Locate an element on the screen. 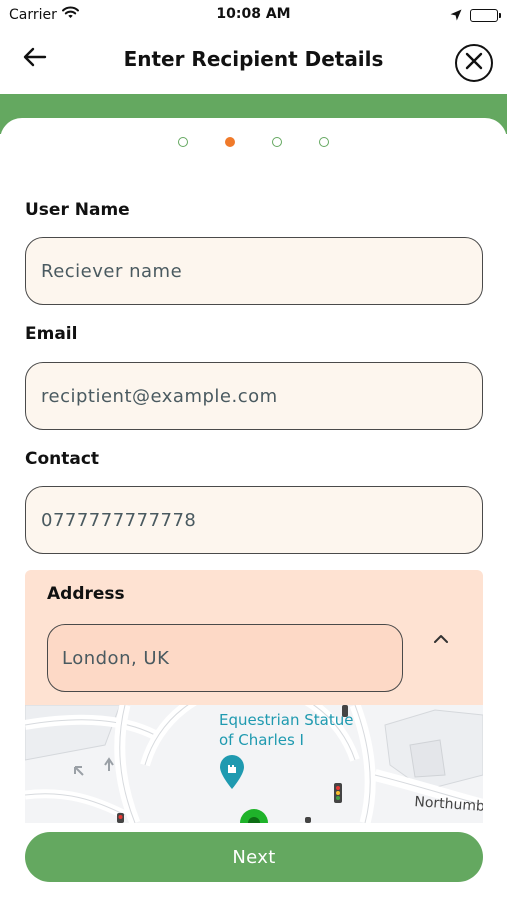 The height and width of the screenshot is (900, 507). header: Enter Recipient Details is located at coordinates (253, 61).